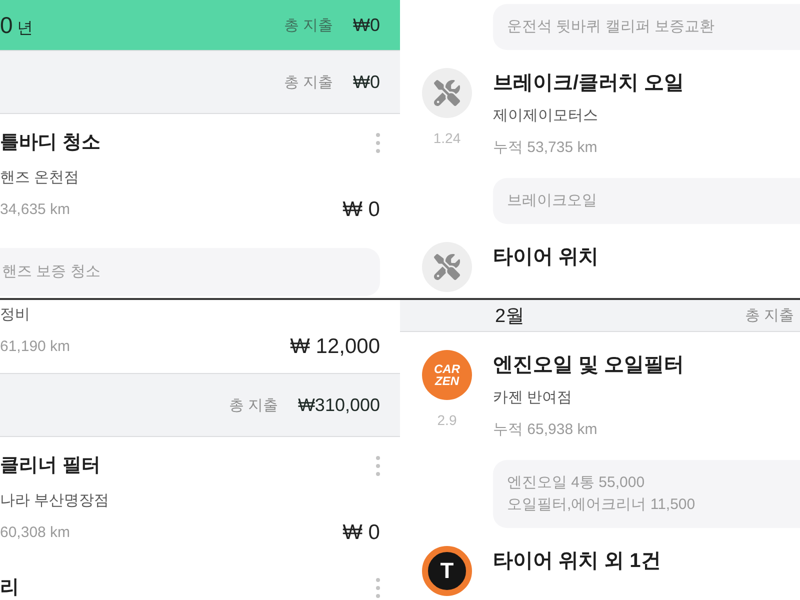 Image resolution: width=800 pixels, height=600 pixels. I want to click on record-title: 엔진오일 및 오일필터, so click(588, 365).